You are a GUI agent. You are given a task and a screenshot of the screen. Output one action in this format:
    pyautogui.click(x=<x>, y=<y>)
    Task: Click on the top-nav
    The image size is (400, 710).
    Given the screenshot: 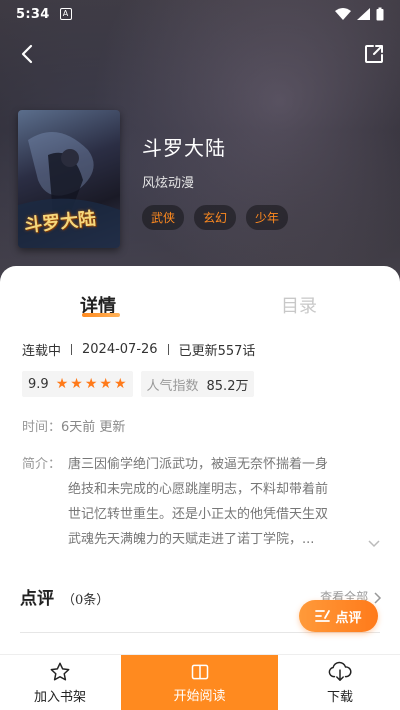 What is the action you would take?
    pyautogui.click(x=200, y=54)
    